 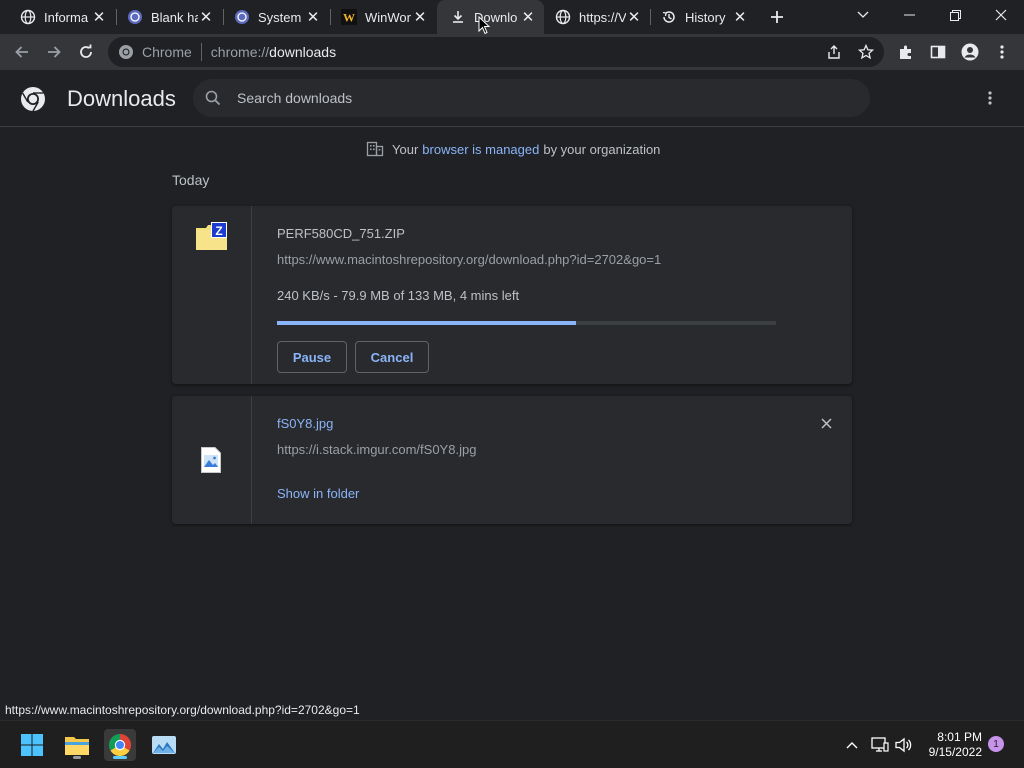 I want to click on reload-button, so click(x=86, y=52).